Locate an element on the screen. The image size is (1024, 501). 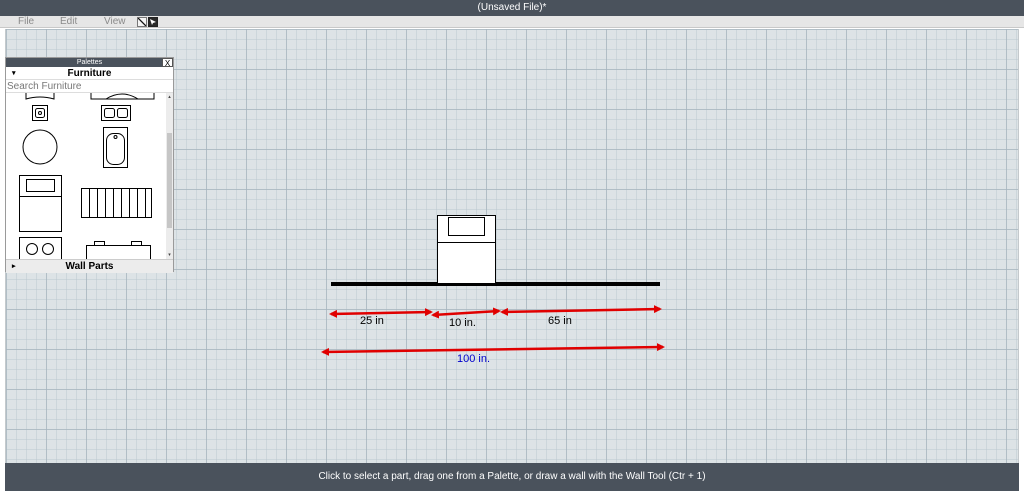
furniture-grid: ▴ ▾ is located at coordinates (89, 176).